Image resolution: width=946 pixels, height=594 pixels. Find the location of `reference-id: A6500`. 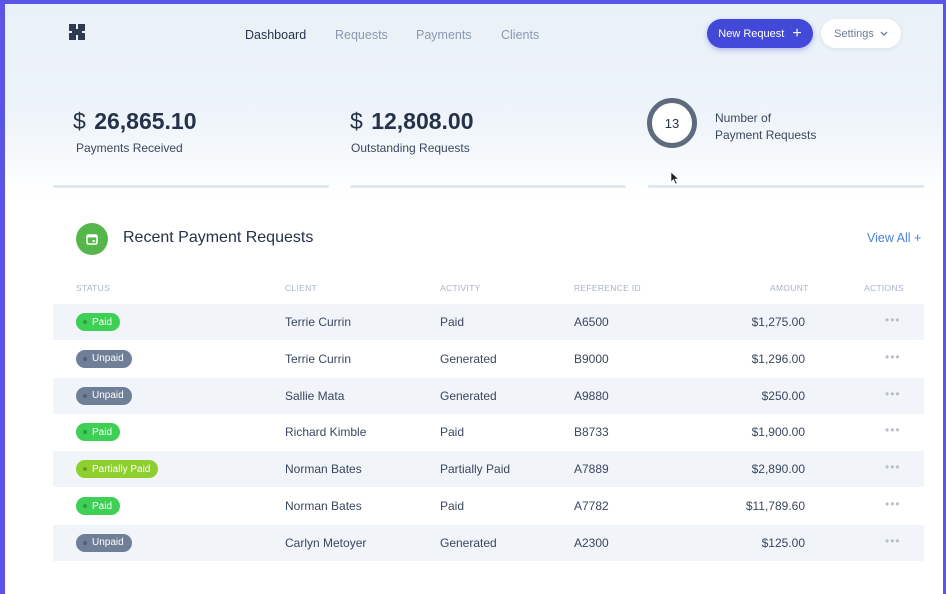

reference-id: A6500 is located at coordinates (591, 322).